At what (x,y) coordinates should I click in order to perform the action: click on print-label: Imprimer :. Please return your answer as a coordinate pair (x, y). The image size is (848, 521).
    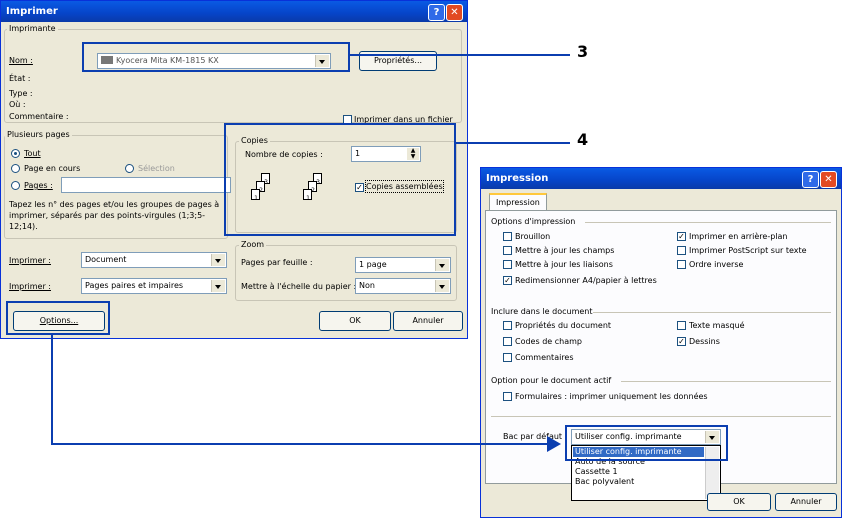
    Looking at the image, I should click on (30, 286).